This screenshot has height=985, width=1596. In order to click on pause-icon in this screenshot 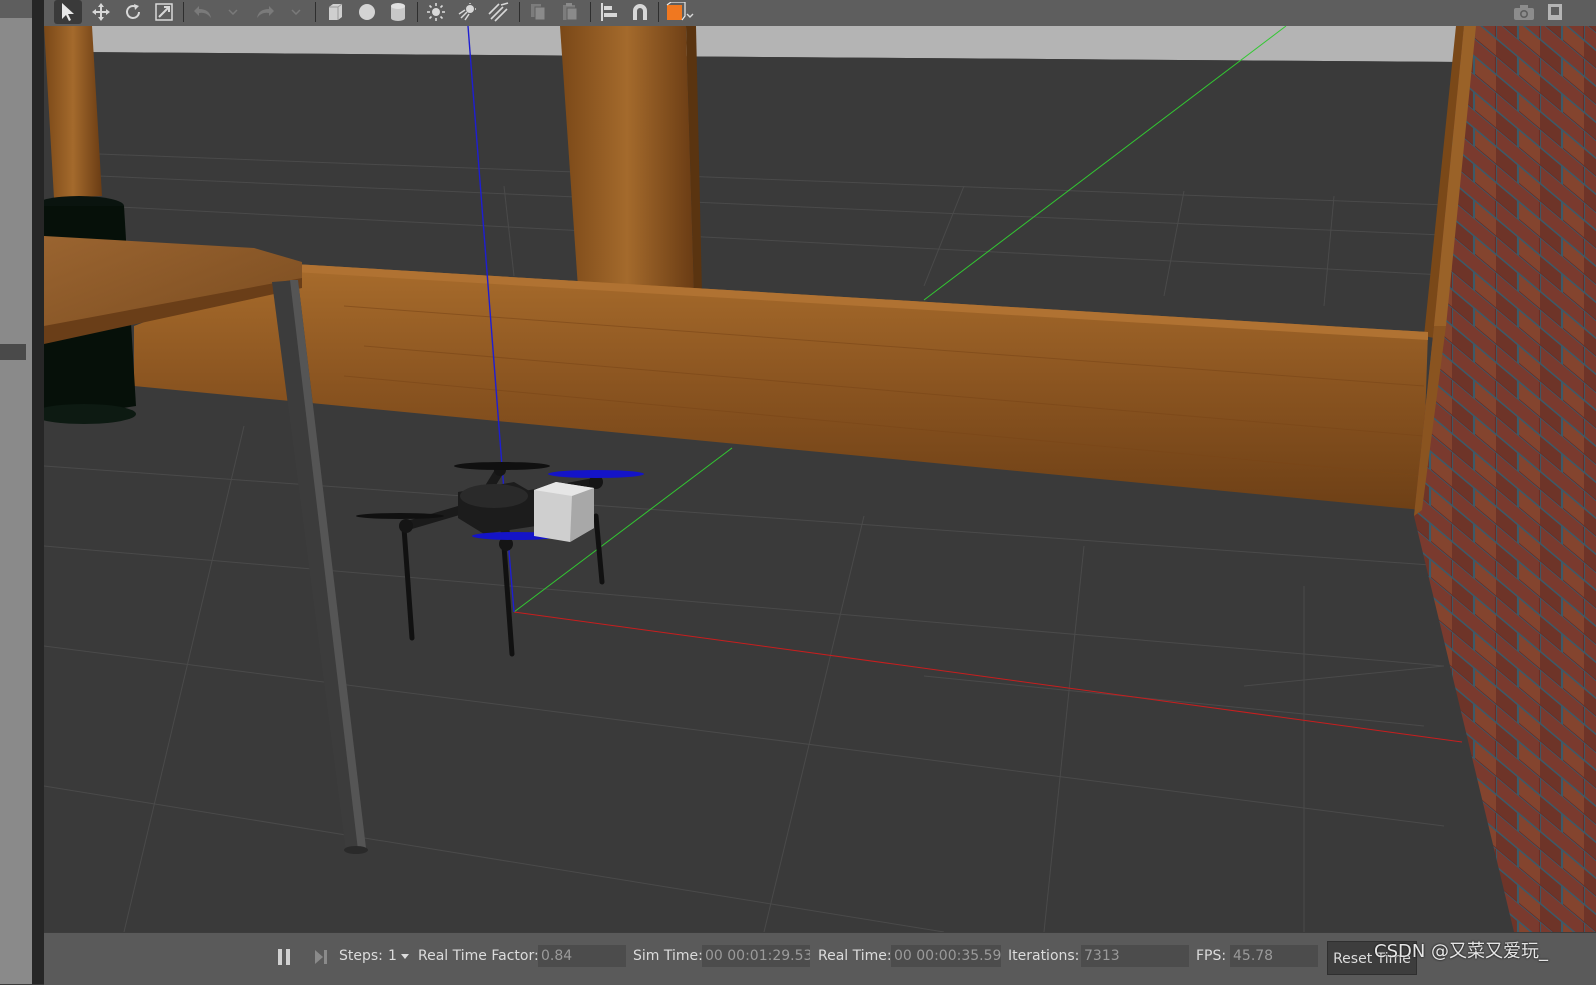, I will do `click(284, 957)`.